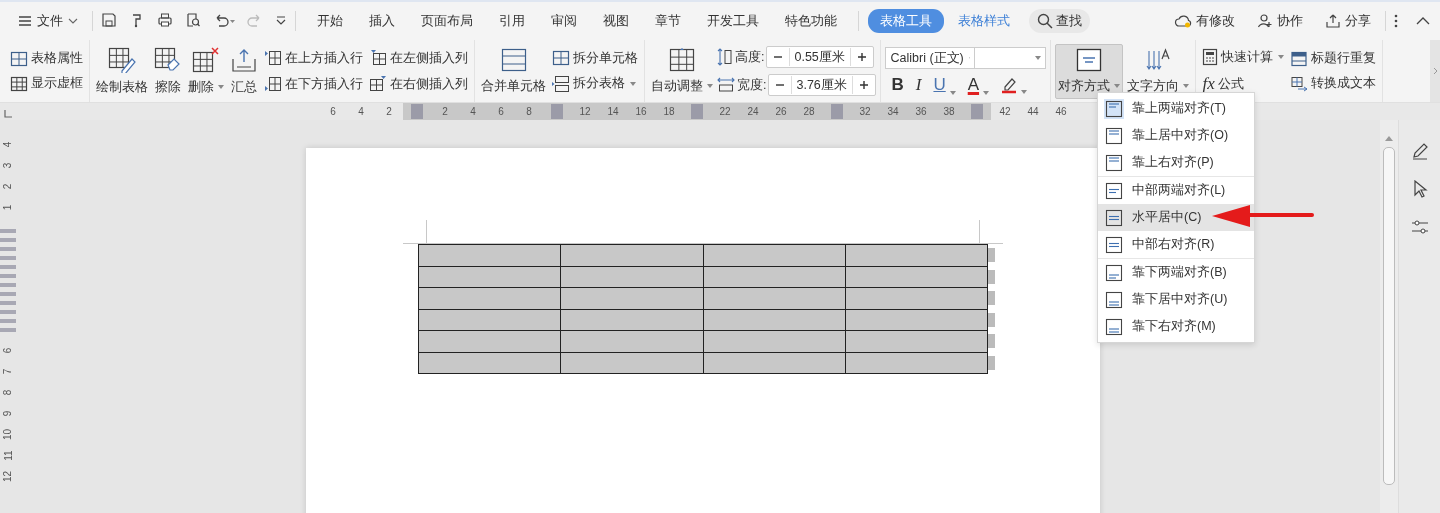 The height and width of the screenshot is (513, 1440). I want to click on ruler-number: 38, so click(949, 111).